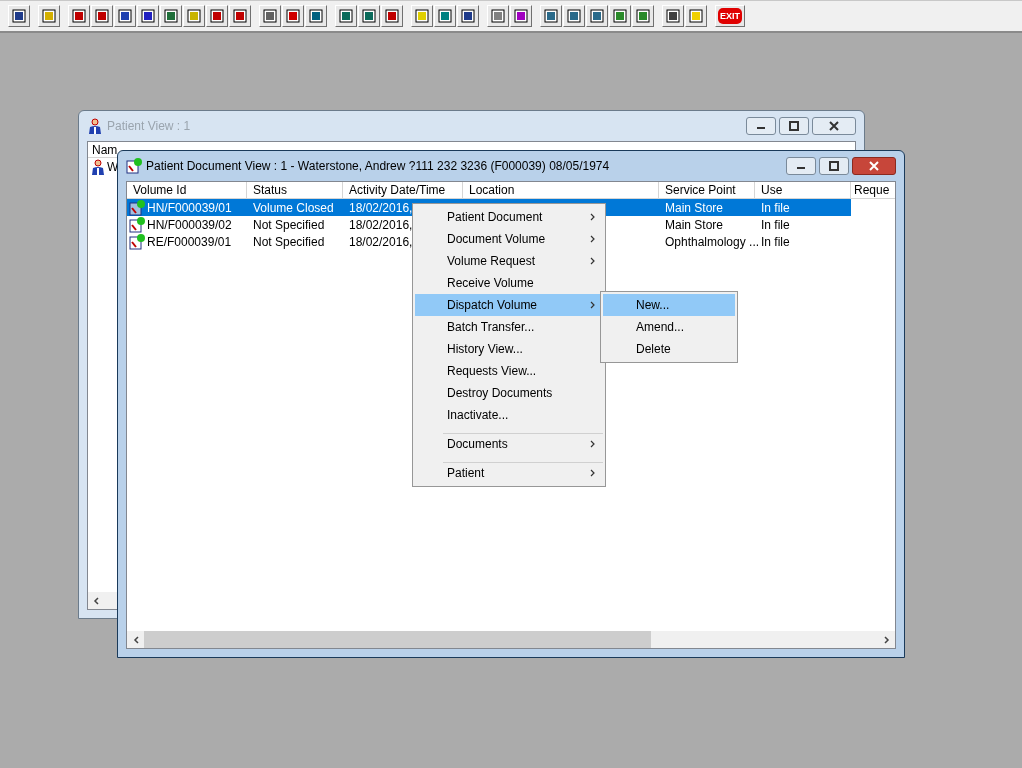  I want to click on menu-item: Dispatch Volume, so click(509, 305).